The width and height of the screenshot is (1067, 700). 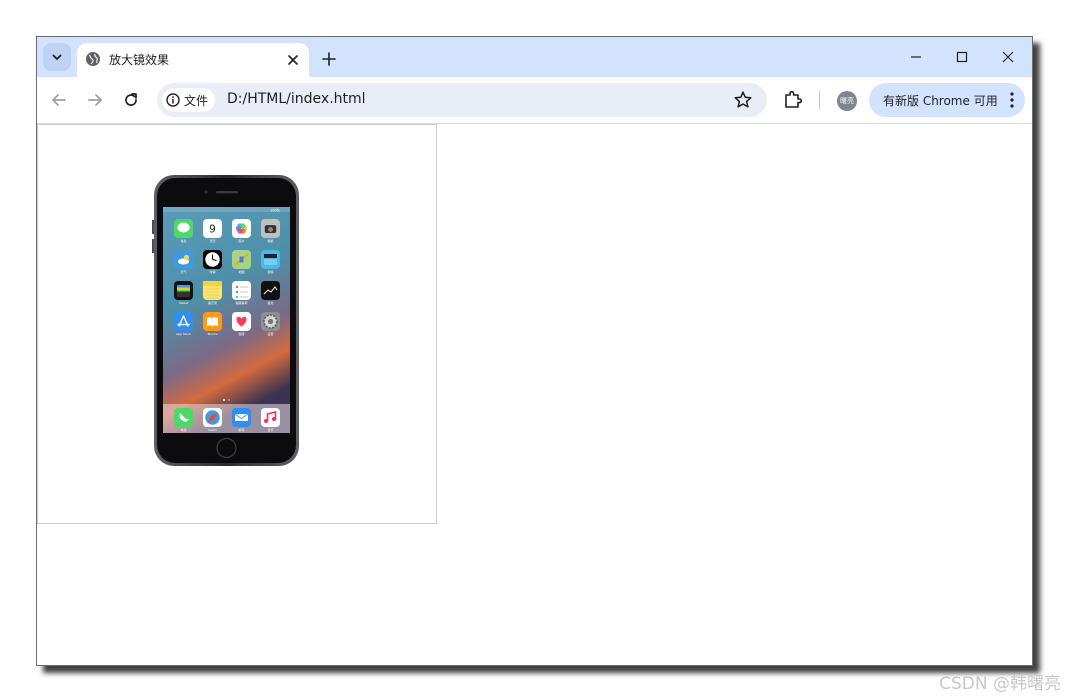 I want to click on forward-button, so click(x=95, y=100).